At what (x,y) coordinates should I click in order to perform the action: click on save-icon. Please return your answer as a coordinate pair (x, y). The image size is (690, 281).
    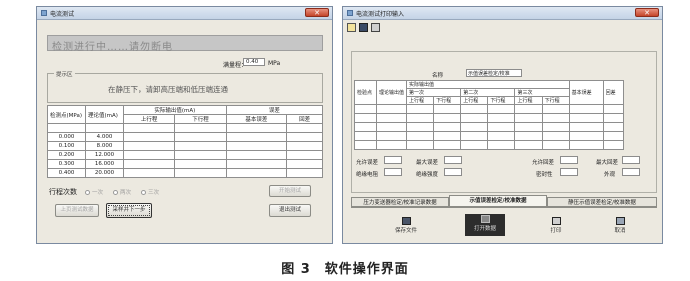
    Looking at the image, I should click on (363, 27).